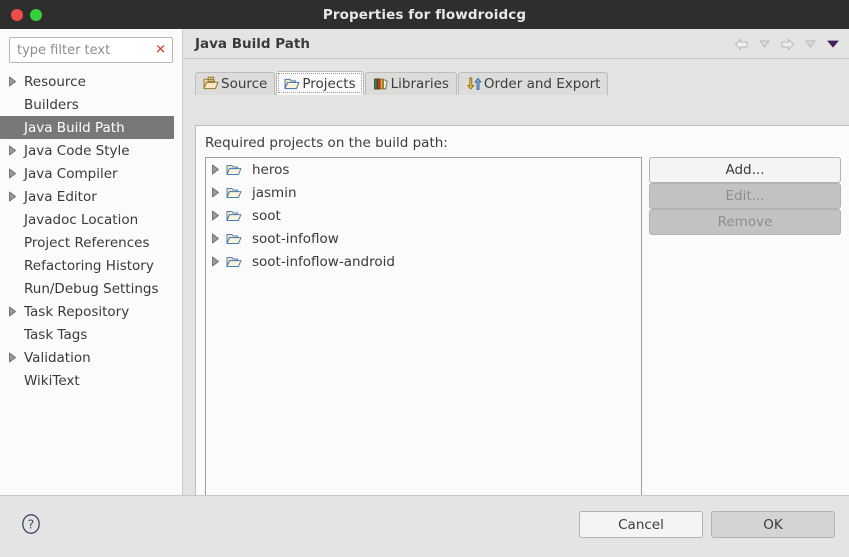  I want to click on sidebar-item-label: Javadoc Location, so click(81, 219).